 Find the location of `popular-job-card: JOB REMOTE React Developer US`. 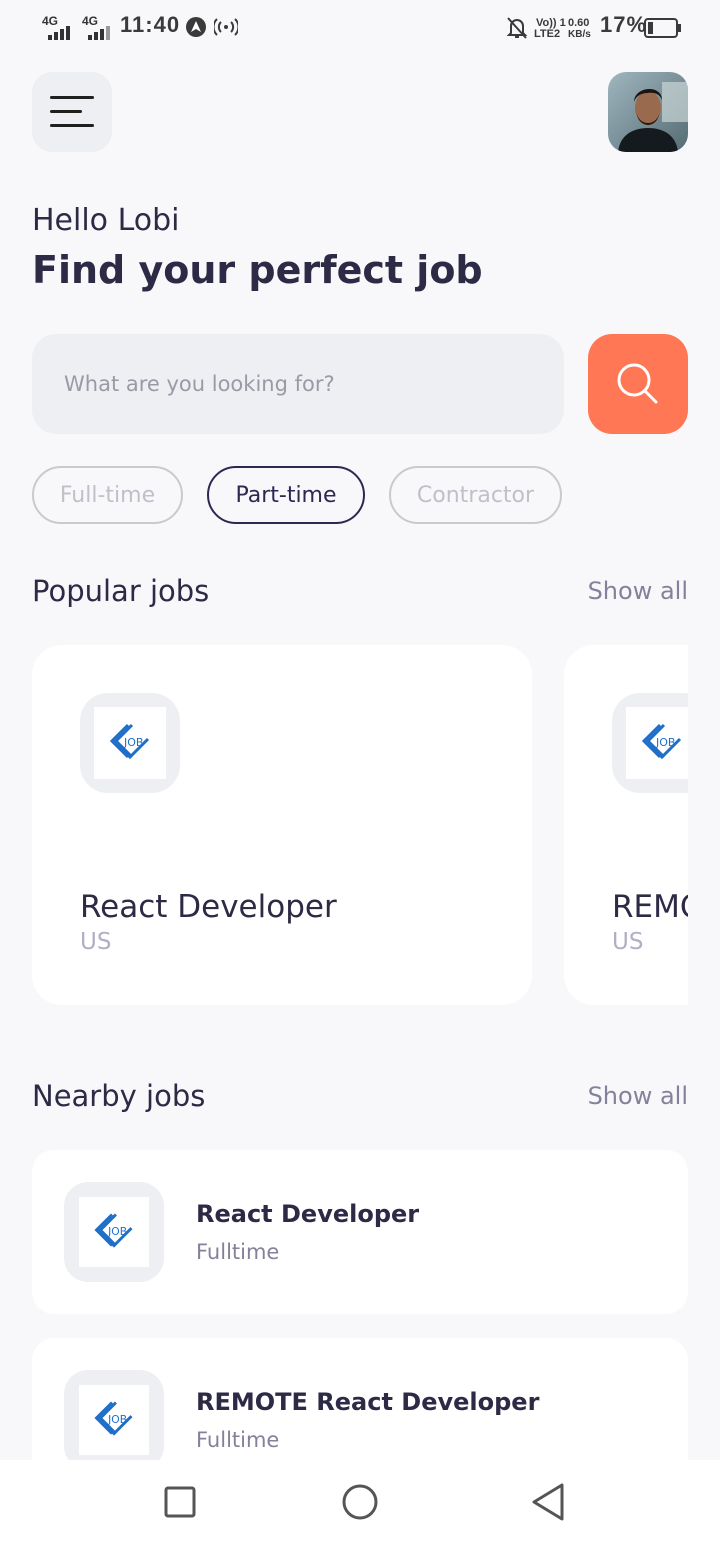

popular-job-card: JOB REMOTE React Developer US is located at coordinates (626, 825).